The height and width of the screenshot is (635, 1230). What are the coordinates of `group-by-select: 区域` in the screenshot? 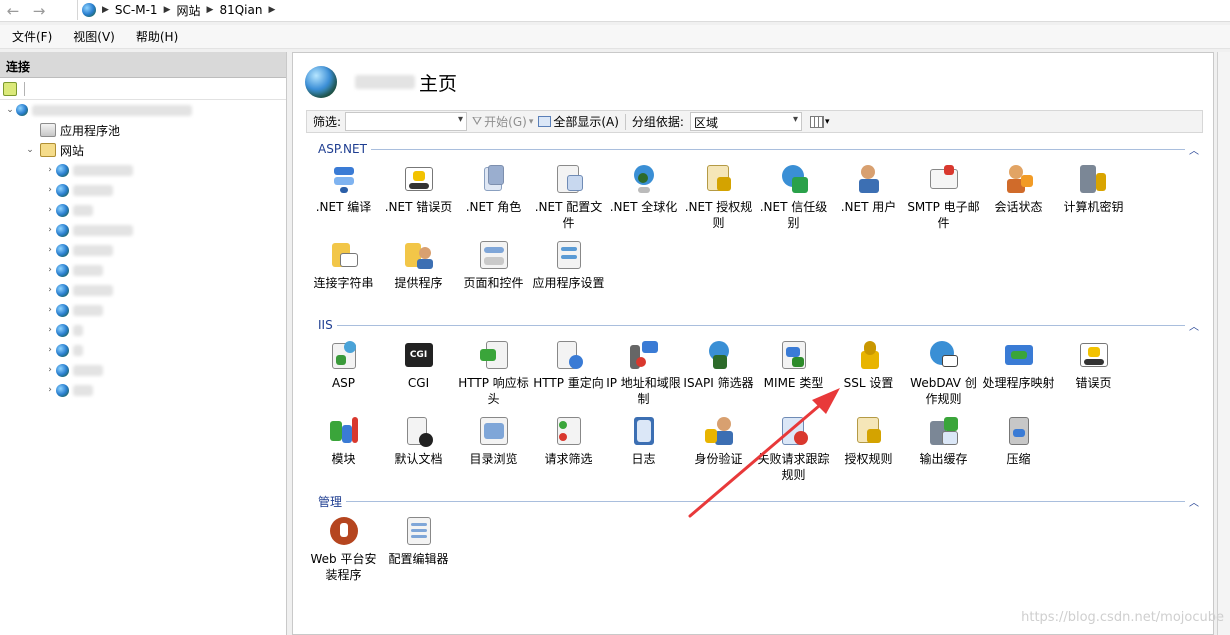 It's located at (745, 121).